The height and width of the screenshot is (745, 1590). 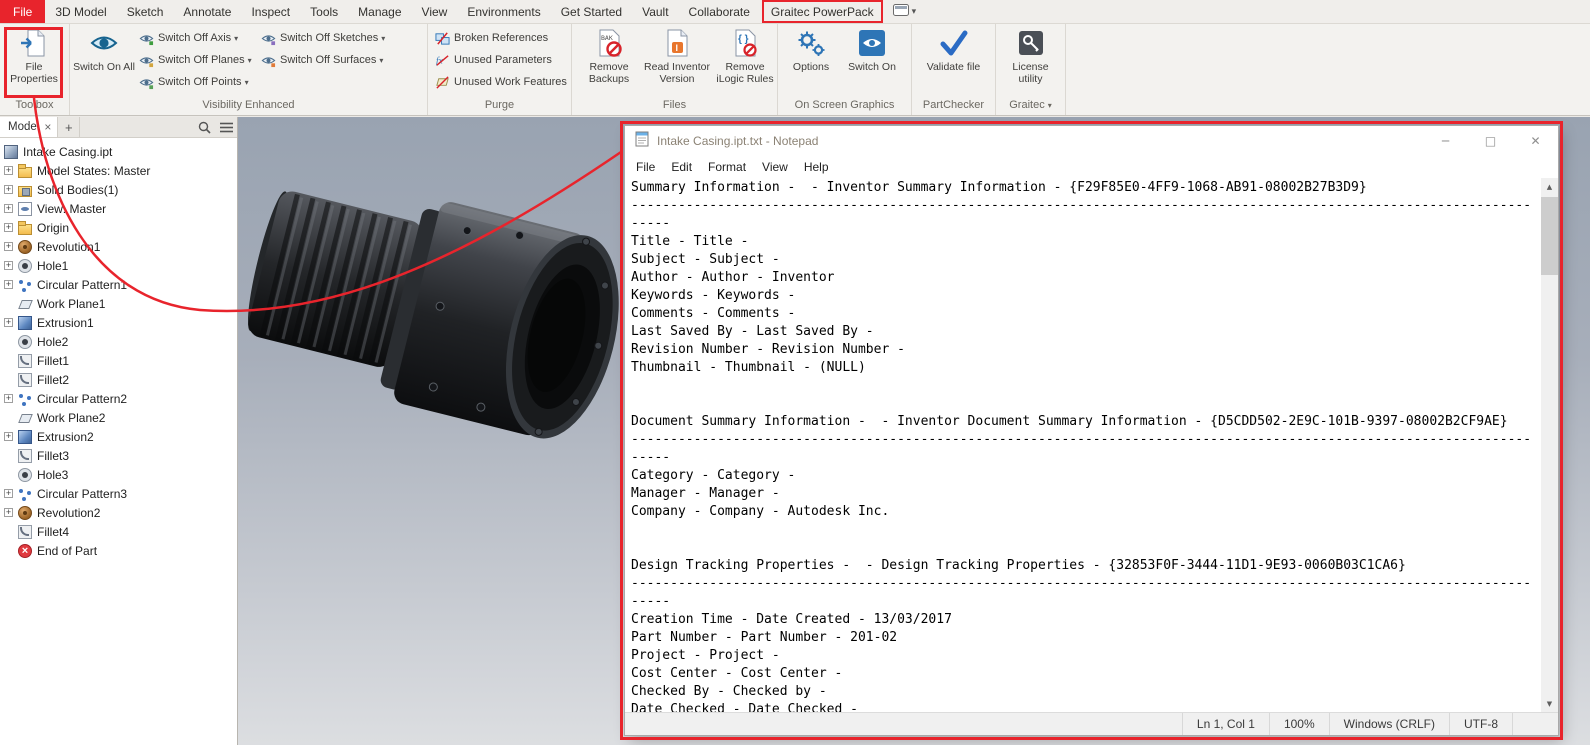 I want to click on ribbon-tab: Sketch, so click(x=145, y=11).